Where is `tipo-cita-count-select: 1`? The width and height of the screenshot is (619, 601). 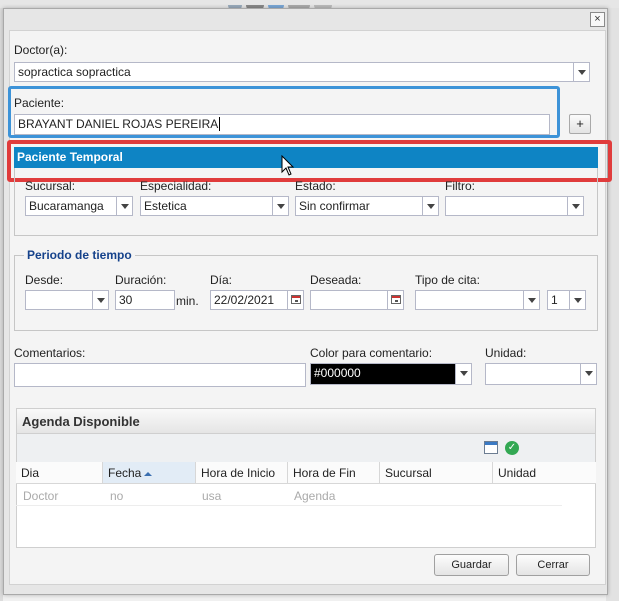 tipo-cita-count-select: 1 is located at coordinates (566, 300).